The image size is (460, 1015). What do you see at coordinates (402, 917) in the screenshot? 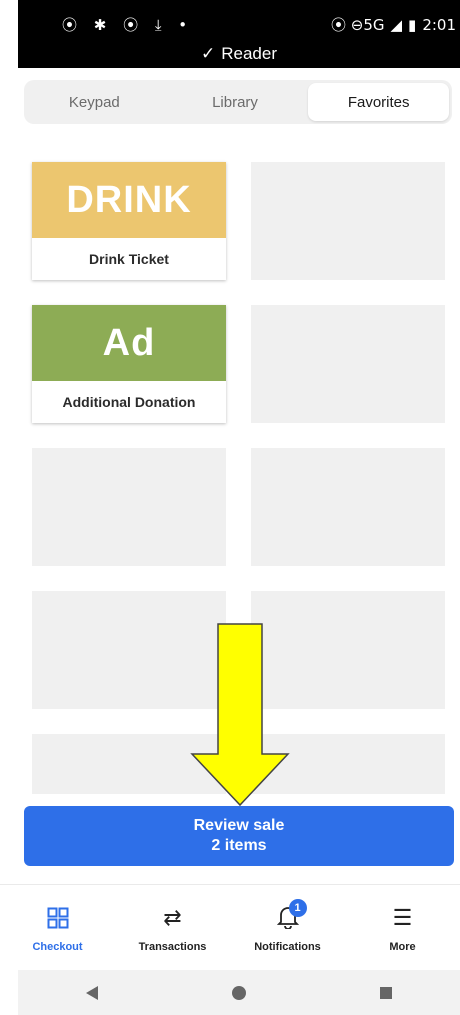
I see `hamburger-menu-icon: ☰` at bounding box center [402, 917].